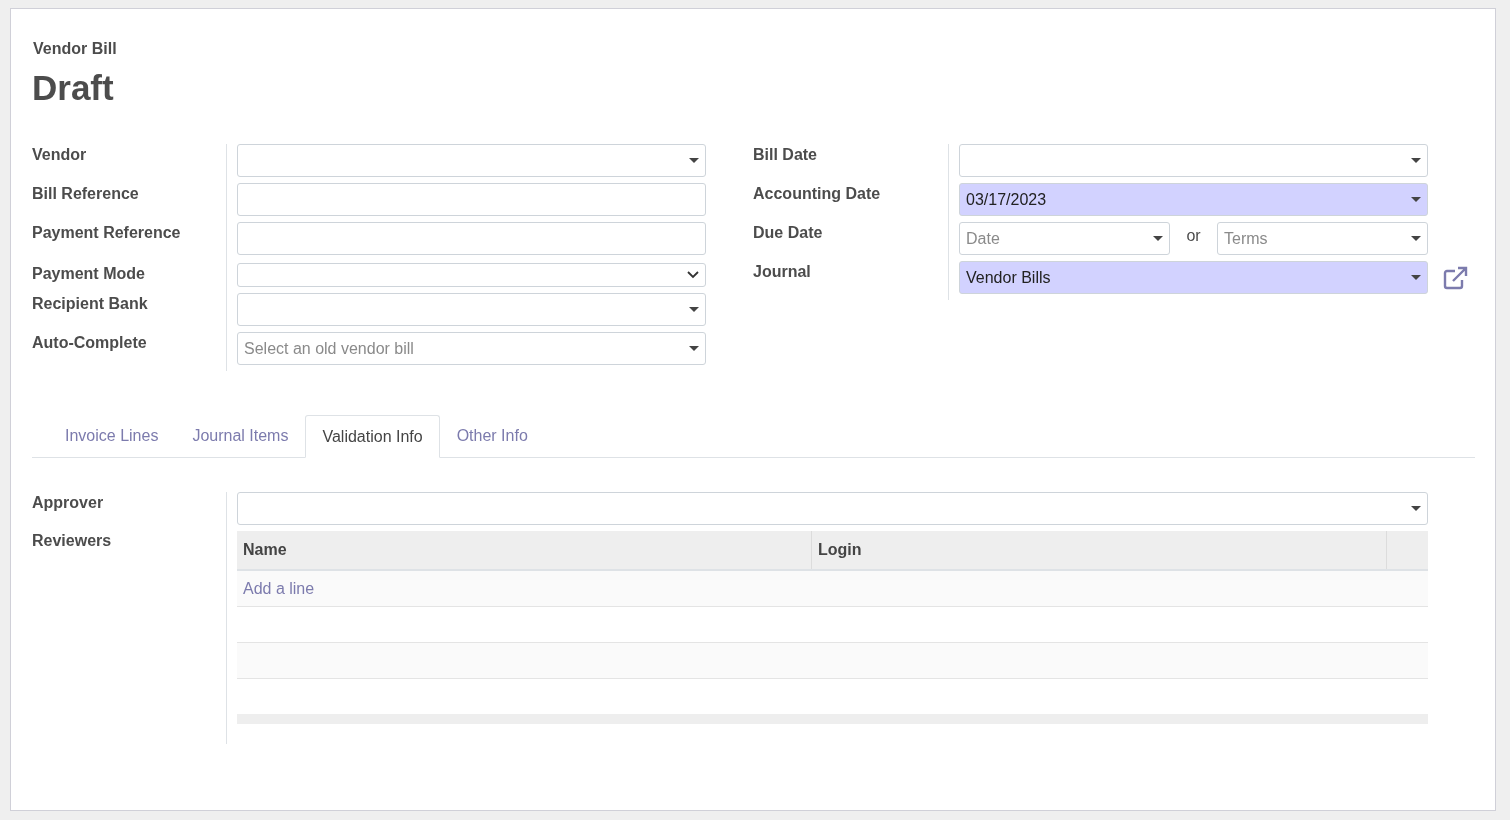 The image size is (1510, 820). Describe the element at coordinates (60, 155) in the screenshot. I see `field-label: Vendor` at that location.